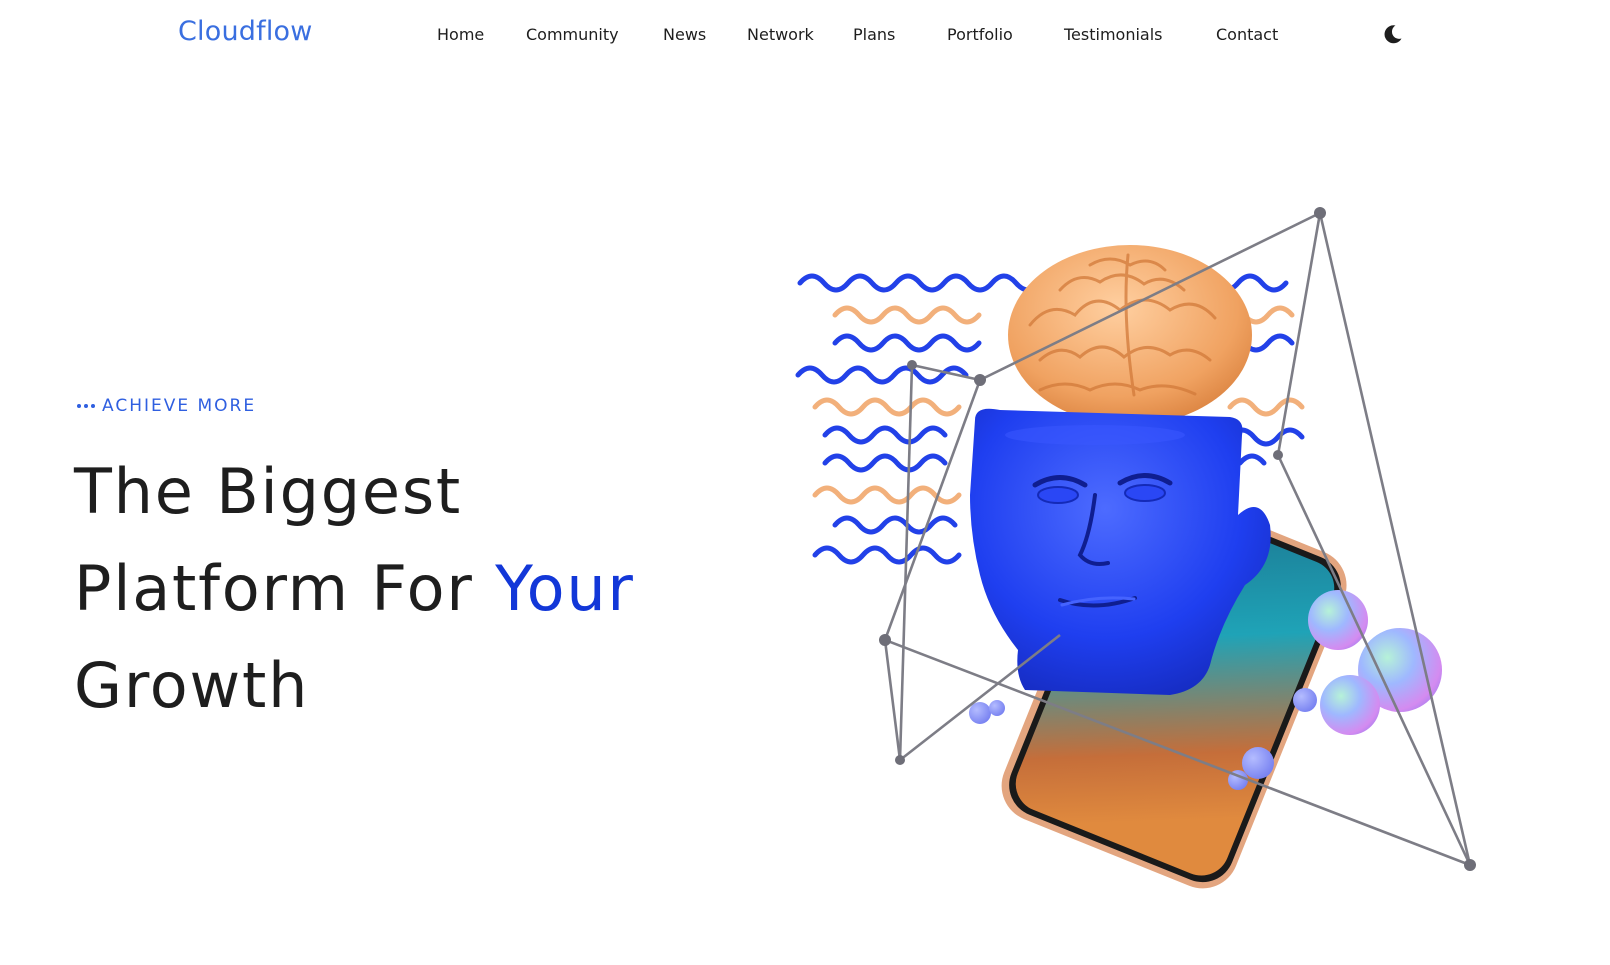  What do you see at coordinates (192, 685) in the screenshot?
I see `headline-line-3: Growth` at bounding box center [192, 685].